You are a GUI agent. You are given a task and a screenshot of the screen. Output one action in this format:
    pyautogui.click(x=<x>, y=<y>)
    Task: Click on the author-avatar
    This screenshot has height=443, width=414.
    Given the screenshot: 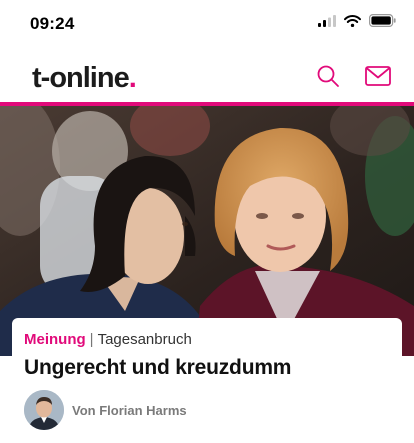 What is the action you would take?
    pyautogui.click(x=44, y=410)
    